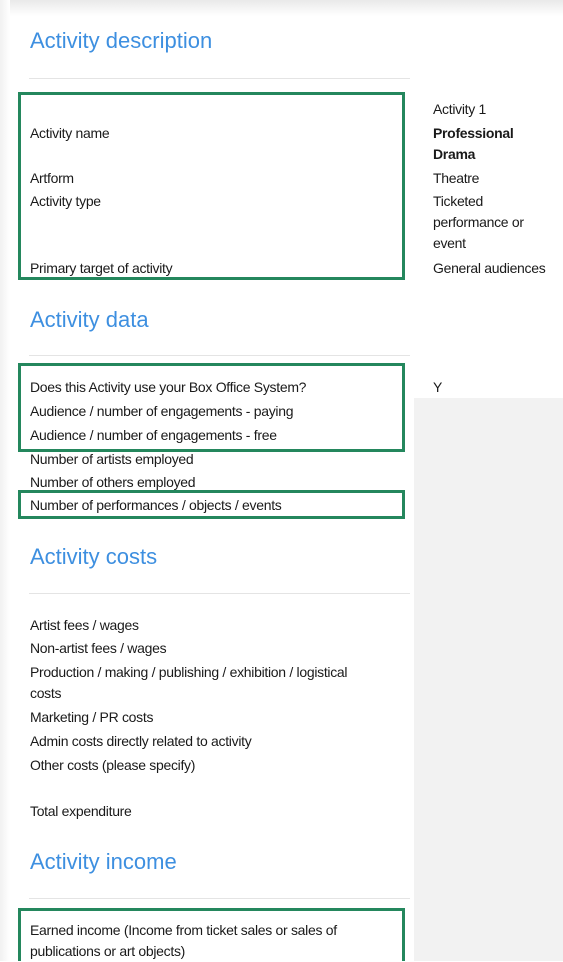  What do you see at coordinates (211, 407) in the screenshot?
I see `highlight-box-audience` at bounding box center [211, 407].